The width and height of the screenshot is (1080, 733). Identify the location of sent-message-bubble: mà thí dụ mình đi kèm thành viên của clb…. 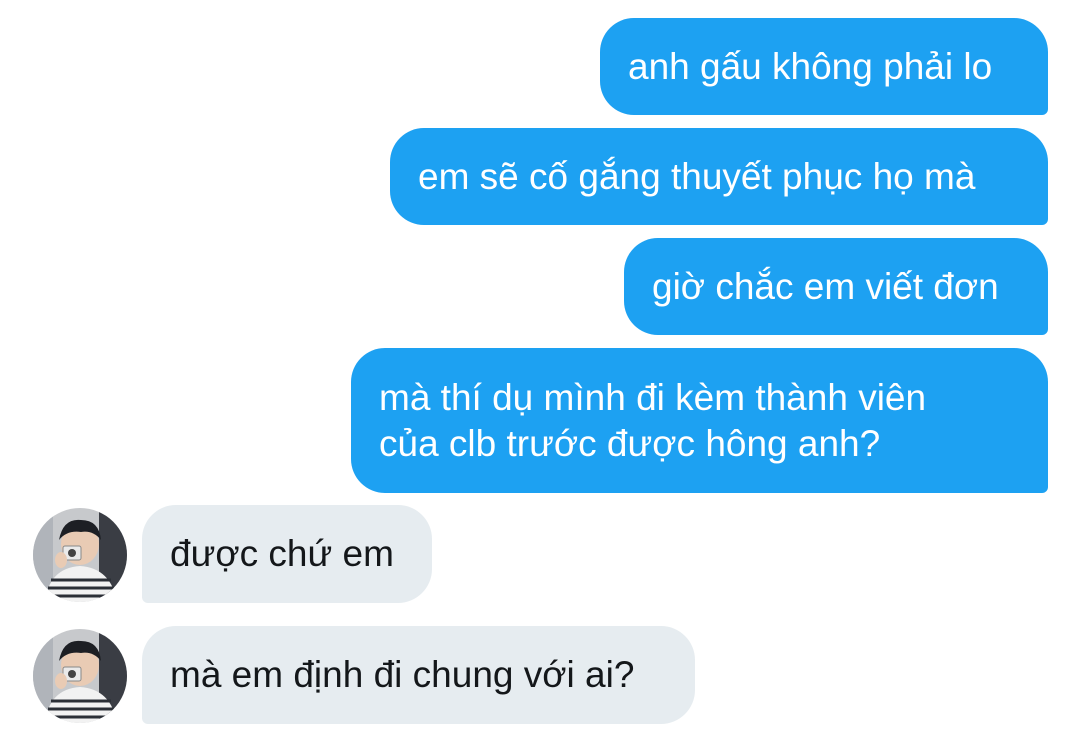
(699, 420).